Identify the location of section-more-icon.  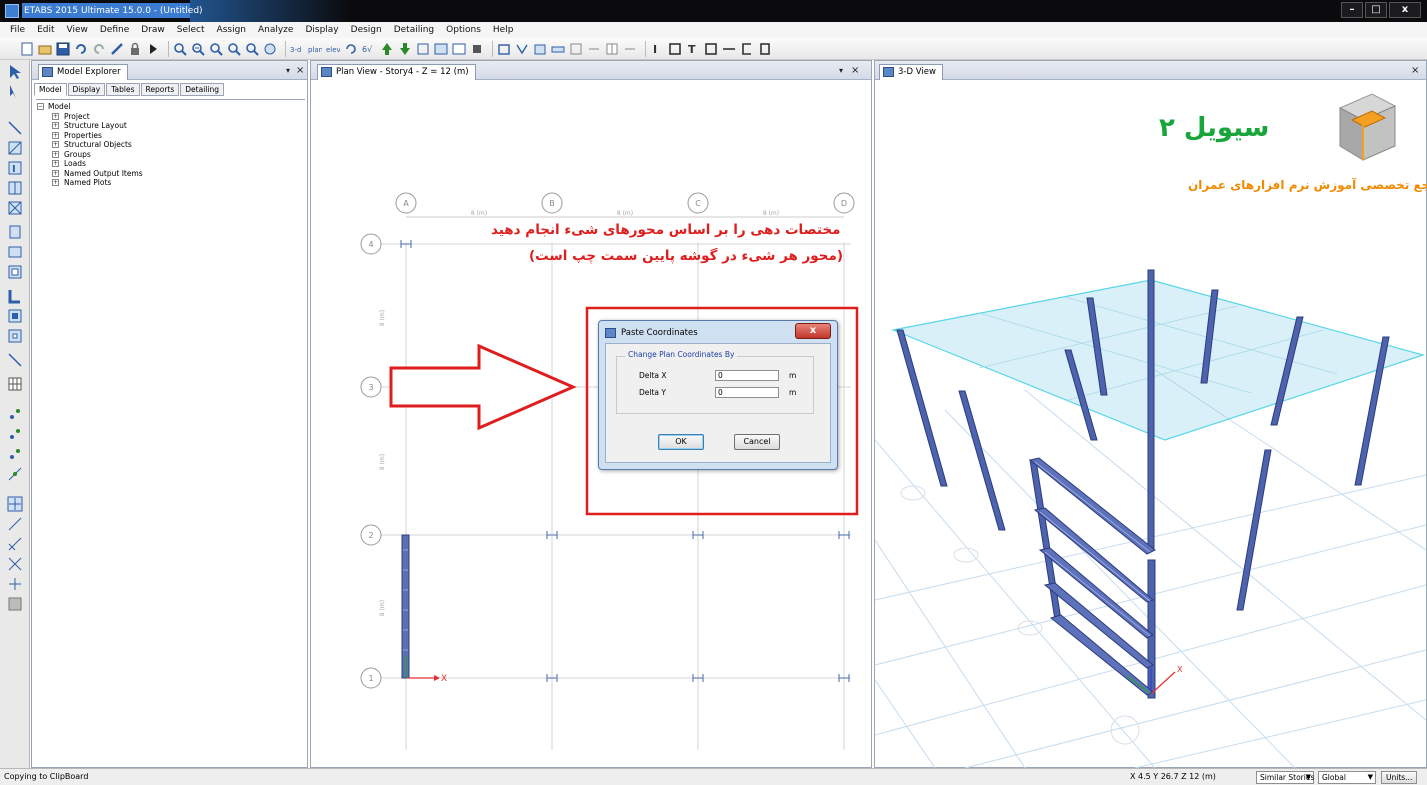
(765, 49).